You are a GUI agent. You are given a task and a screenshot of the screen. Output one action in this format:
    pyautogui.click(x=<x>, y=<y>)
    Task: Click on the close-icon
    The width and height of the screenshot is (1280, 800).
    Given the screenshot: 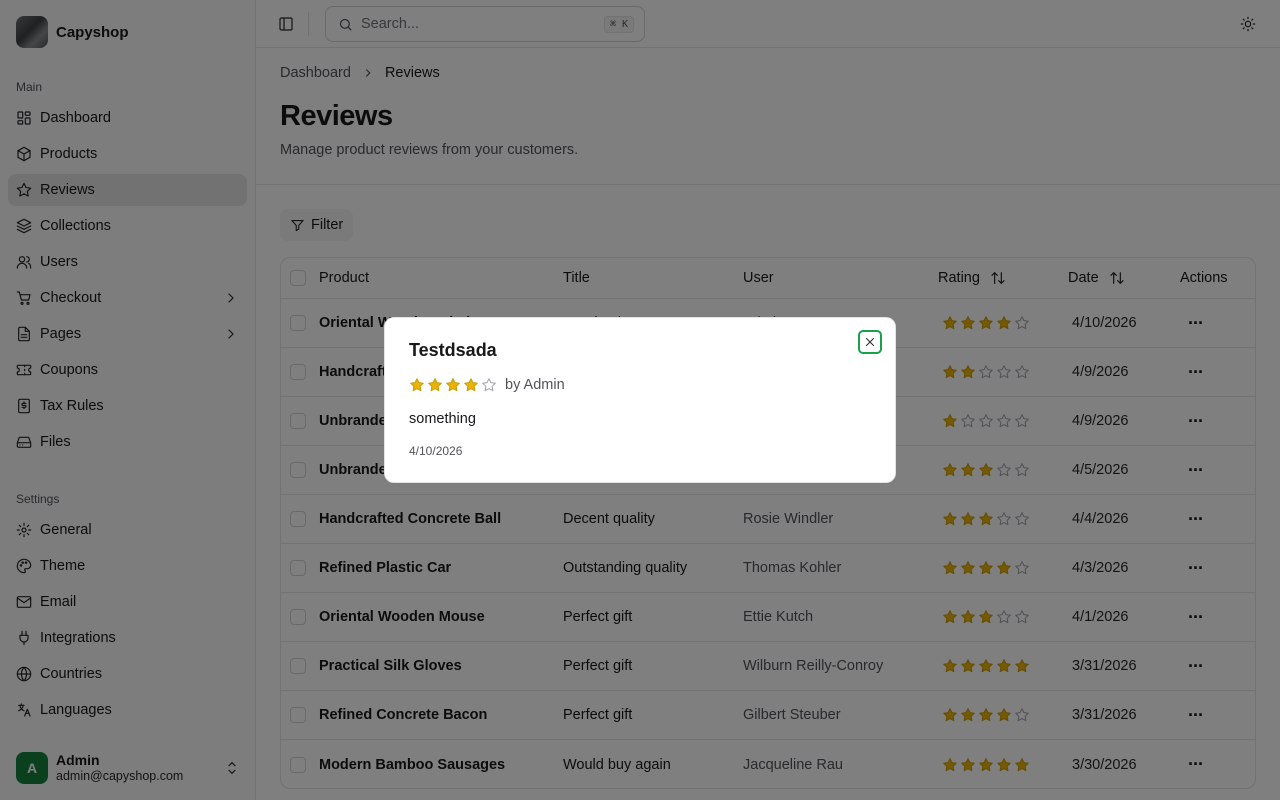 What is the action you would take?
    pyautogui.click(x=870, y=342)
    